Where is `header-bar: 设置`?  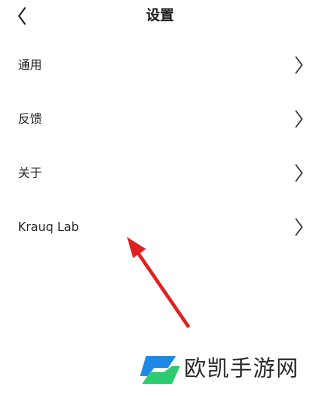
header-bar: 设置 is located at coordinates (160, 16).